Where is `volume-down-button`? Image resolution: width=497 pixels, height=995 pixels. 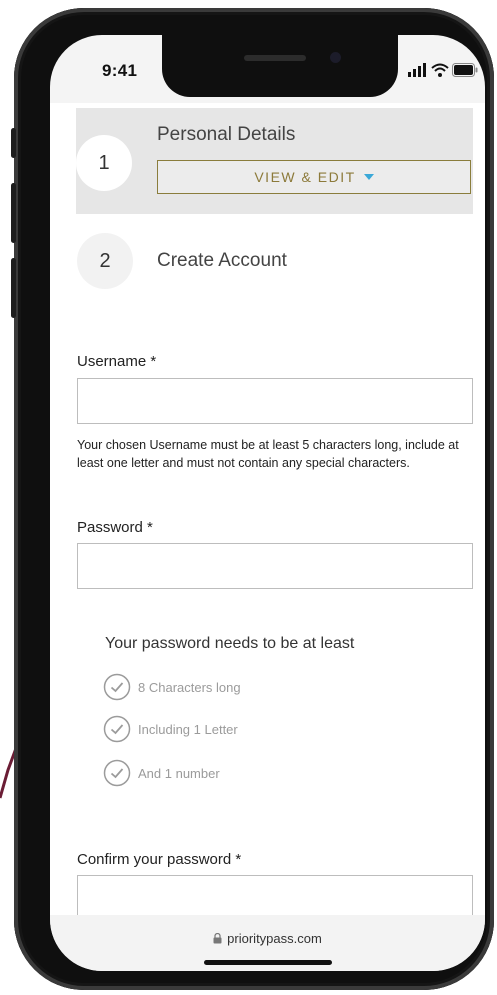
volume-down-button is located at coordinates (13, 288).